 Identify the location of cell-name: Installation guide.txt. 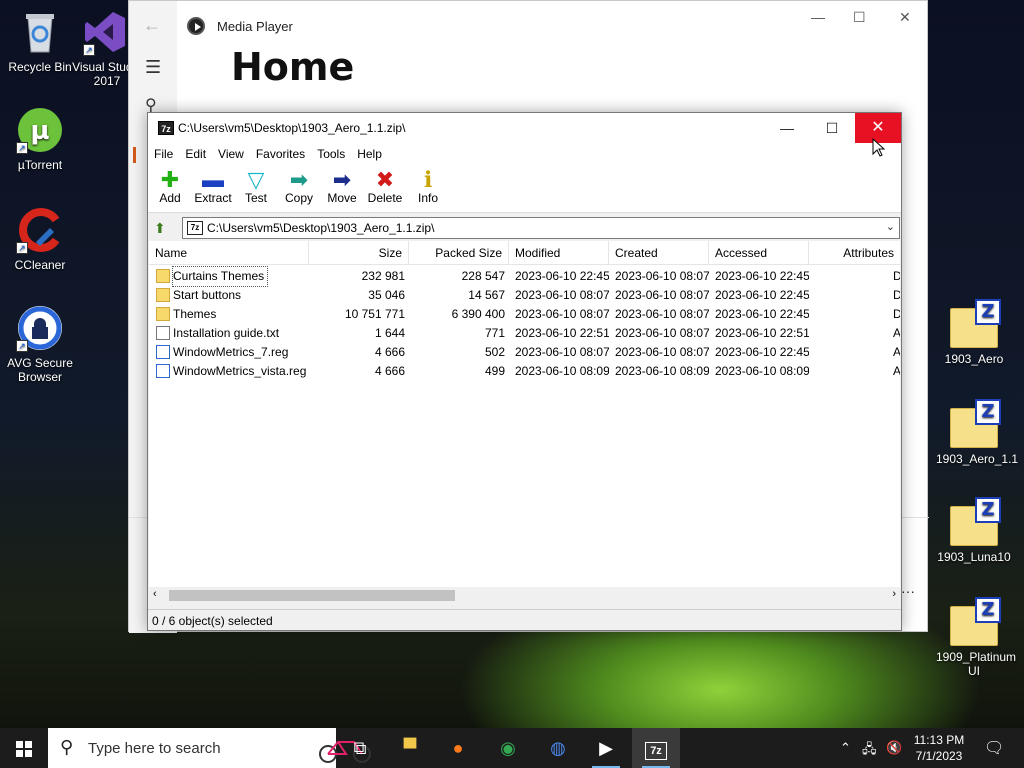
(226, 333).